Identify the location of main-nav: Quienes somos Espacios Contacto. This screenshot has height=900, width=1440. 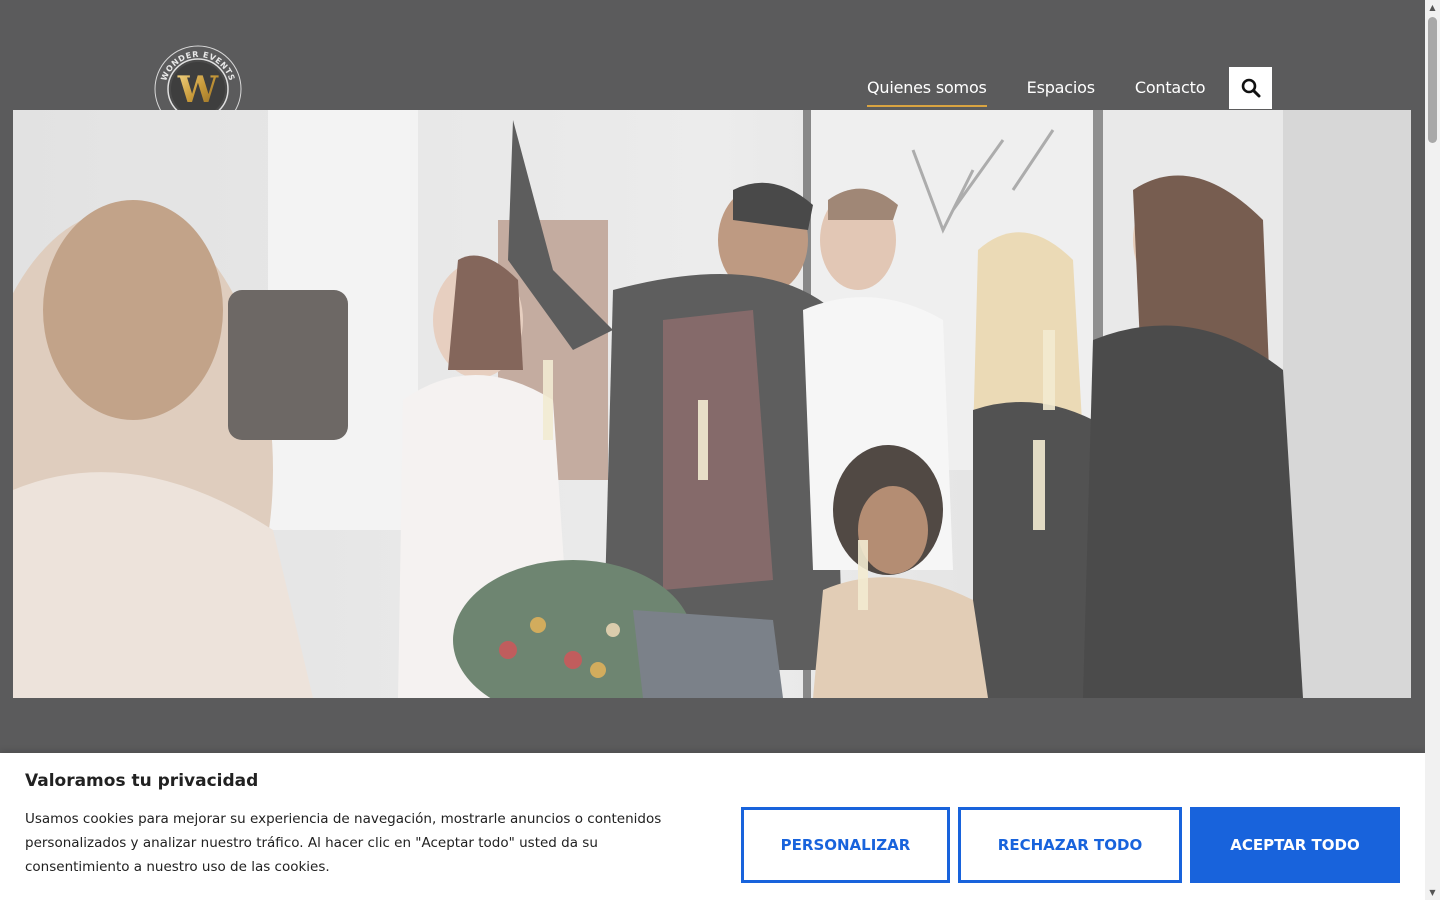
(1056, 89).